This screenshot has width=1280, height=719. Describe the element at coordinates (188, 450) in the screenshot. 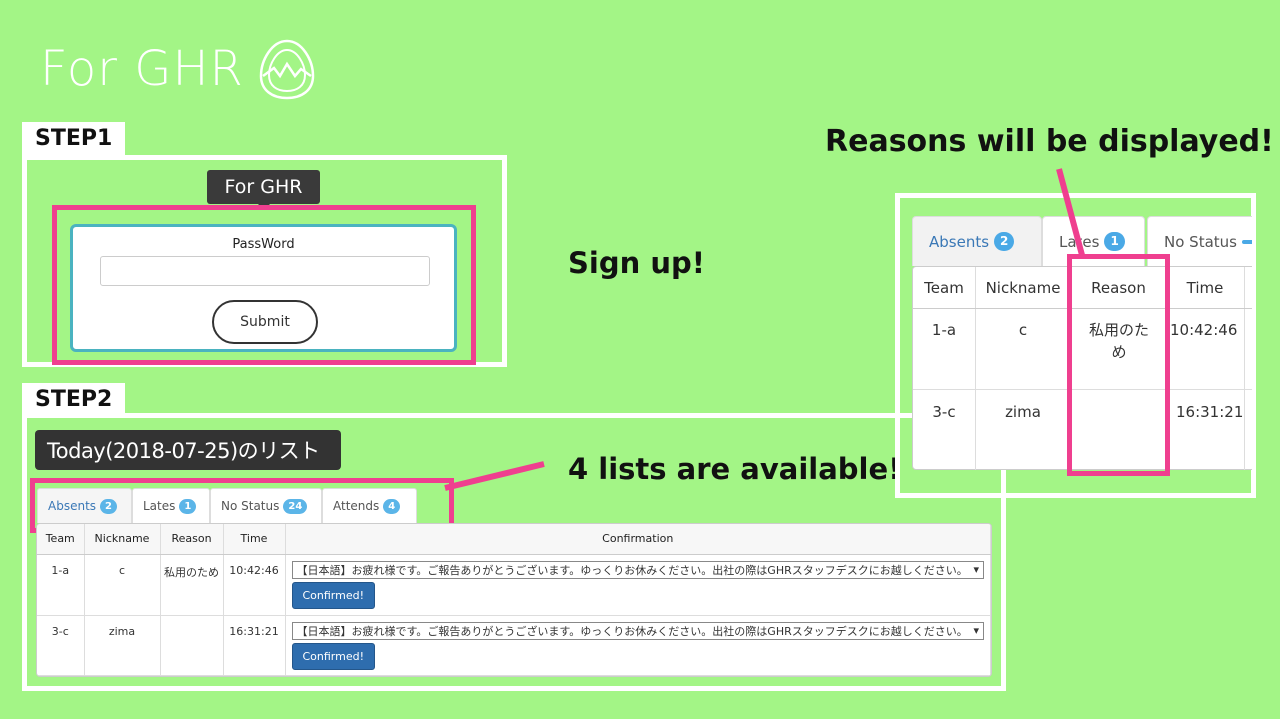

I see `list-title: Today(2018-07-25)のリスト` at that location.